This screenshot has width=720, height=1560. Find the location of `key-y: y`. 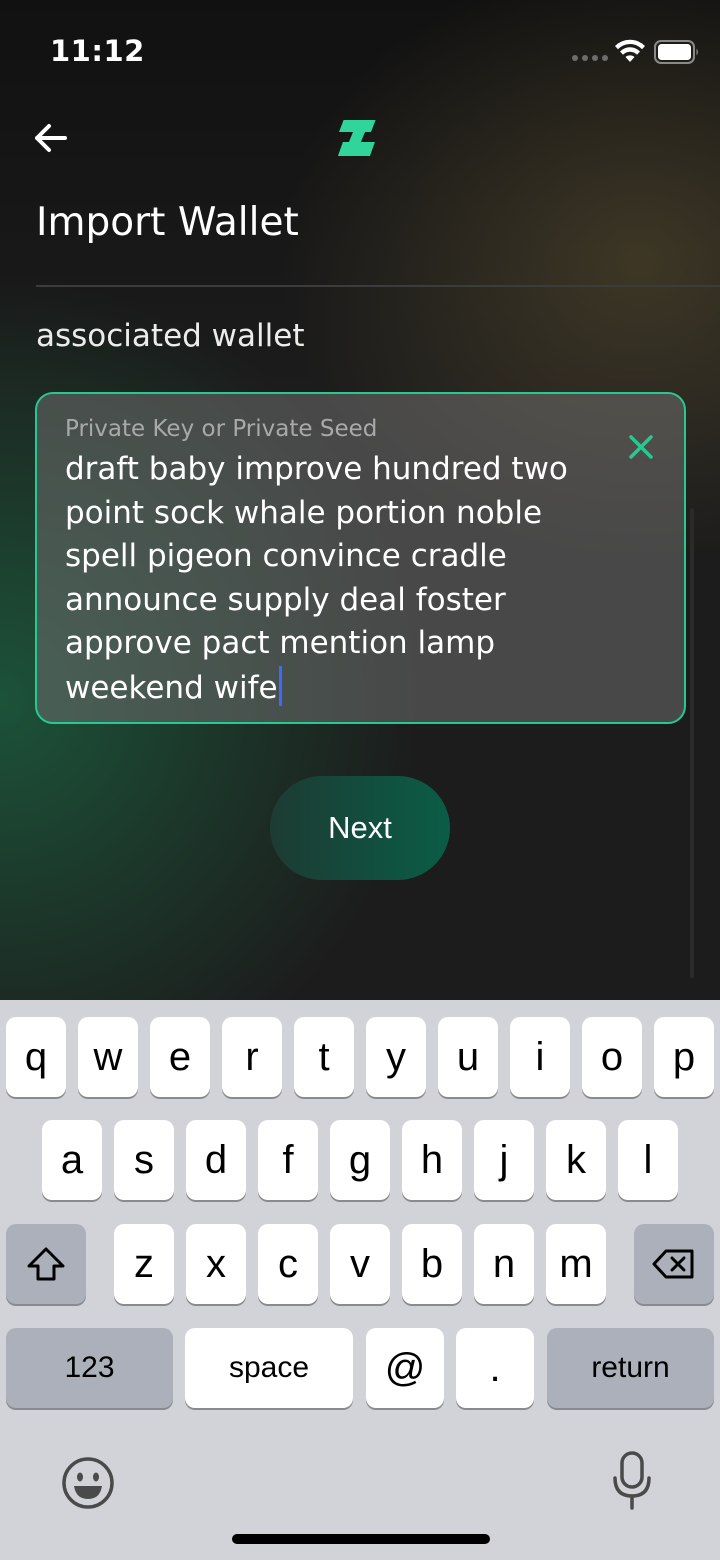

key-y: y is located at coordinates (396, 1057).